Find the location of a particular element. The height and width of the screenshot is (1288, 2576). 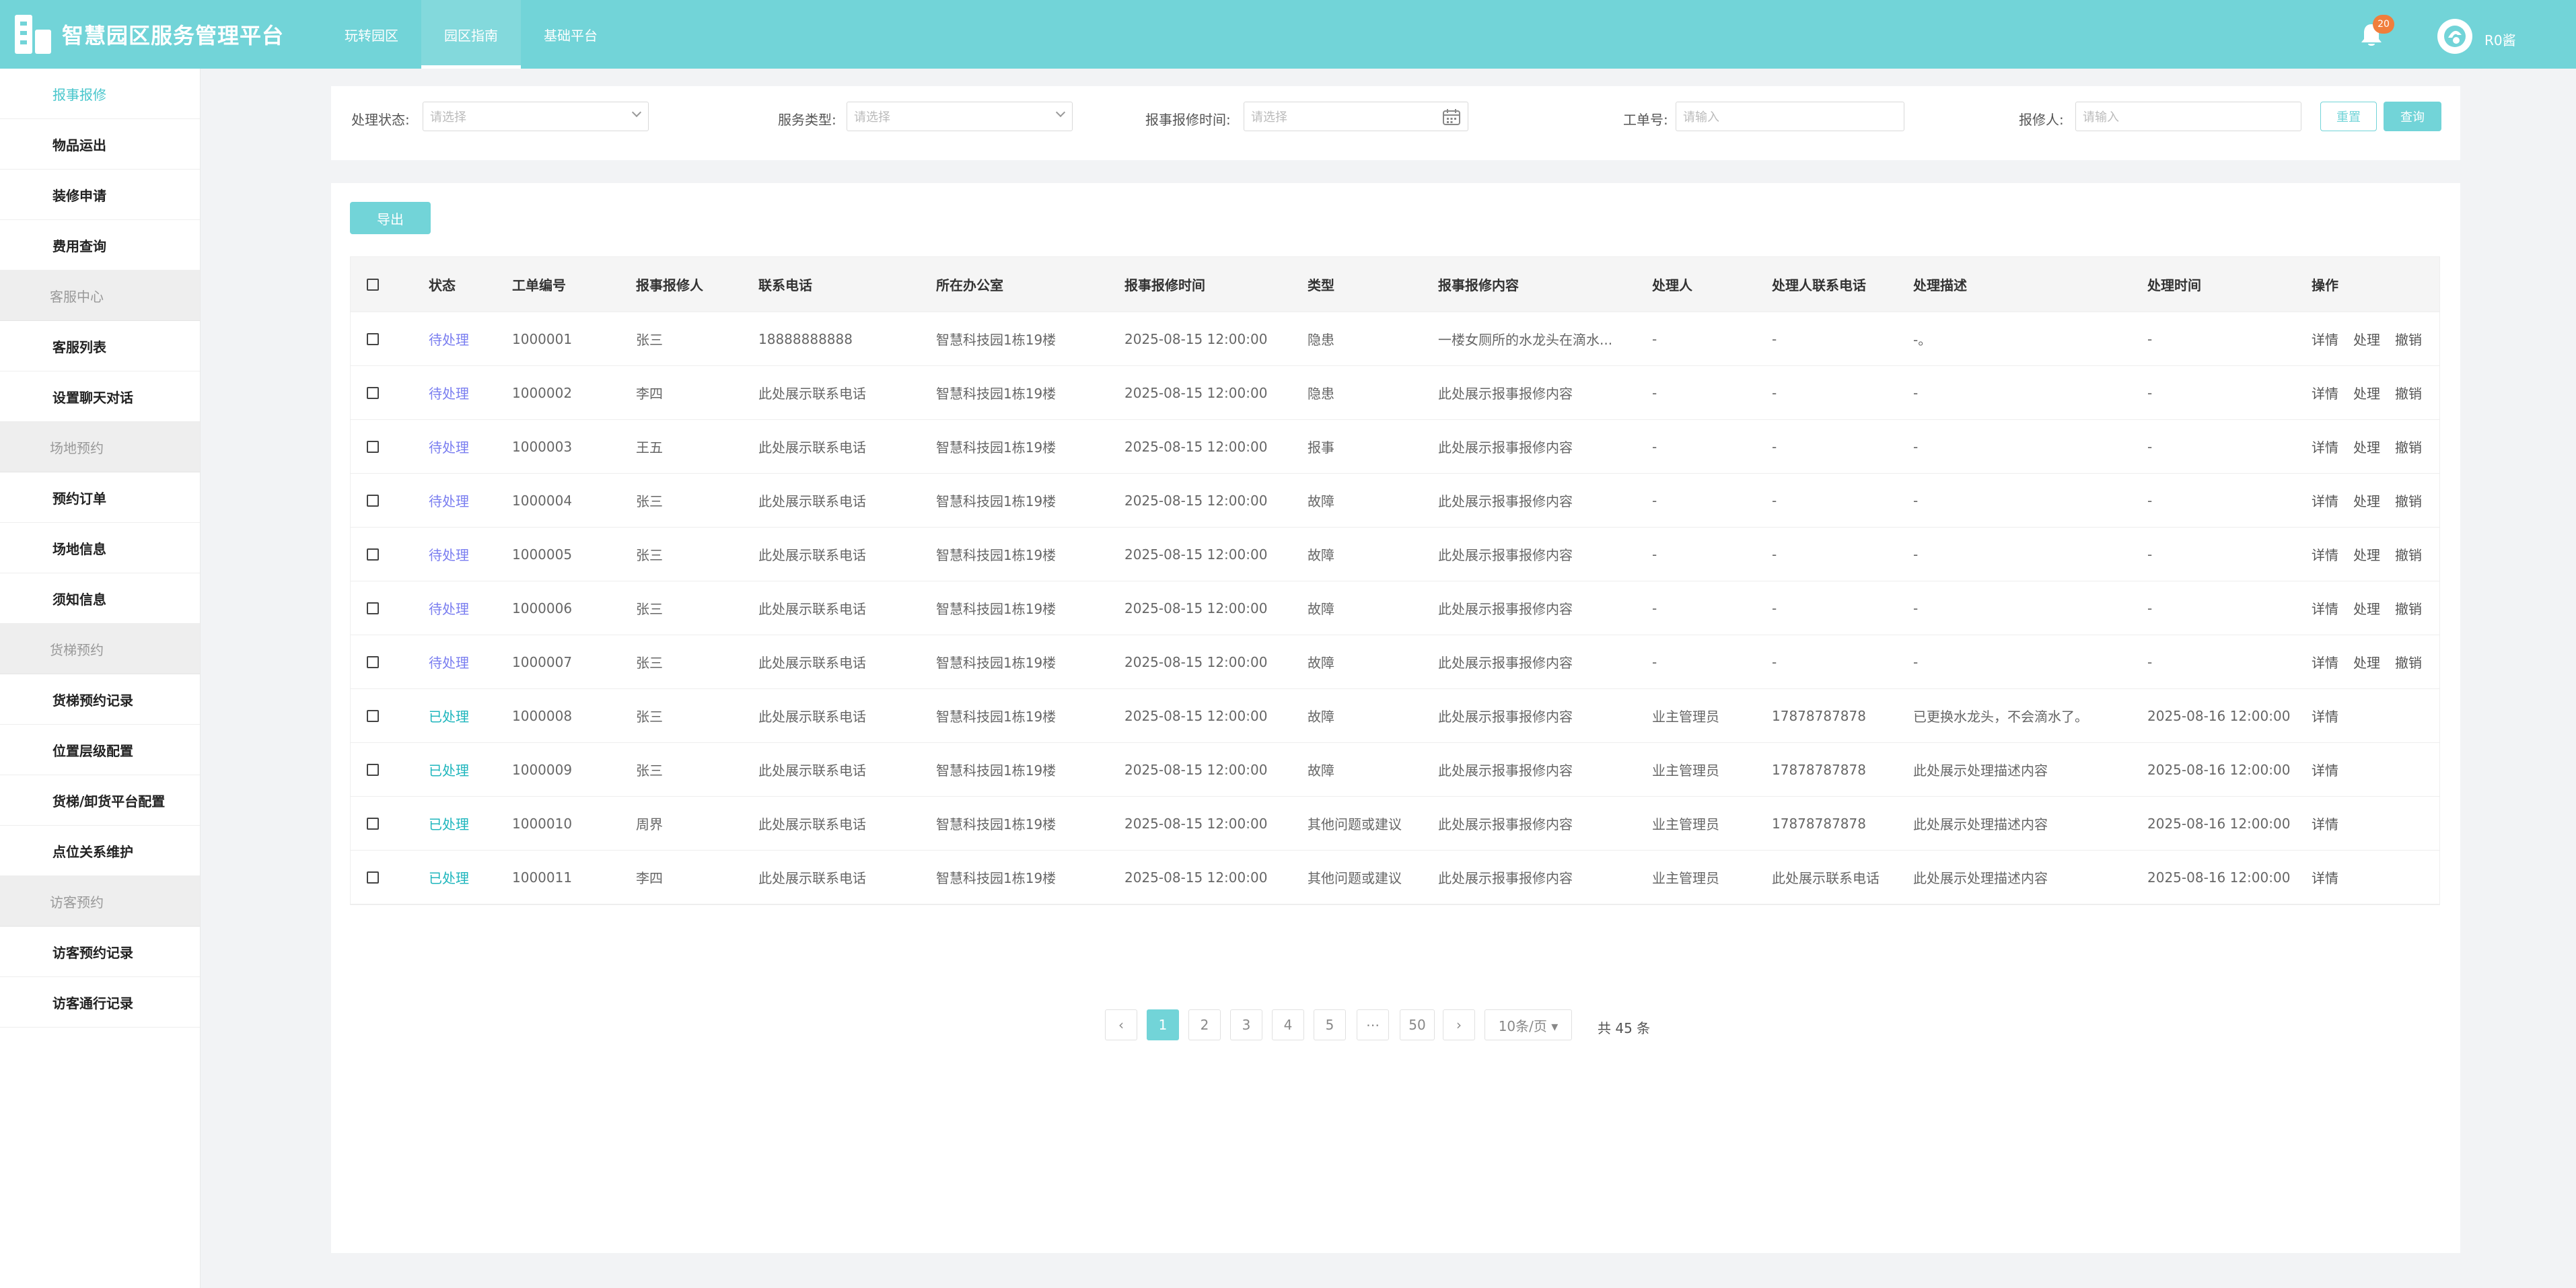

sidebar-item: 货梯预约记录 is located at coordinates (100, 699).